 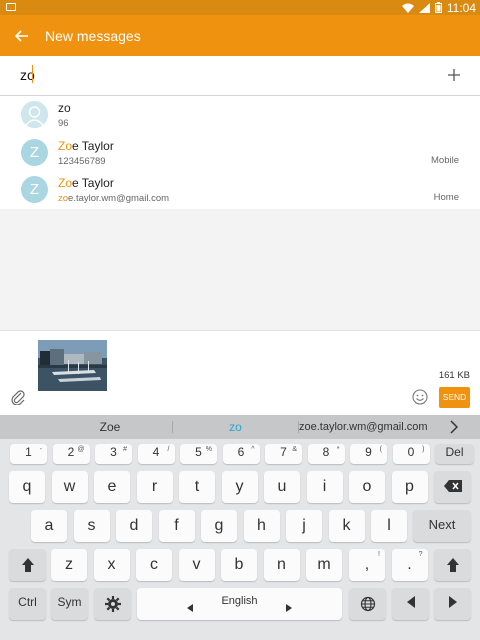 I want to click on key-label: k, so click(x=346, y=525).